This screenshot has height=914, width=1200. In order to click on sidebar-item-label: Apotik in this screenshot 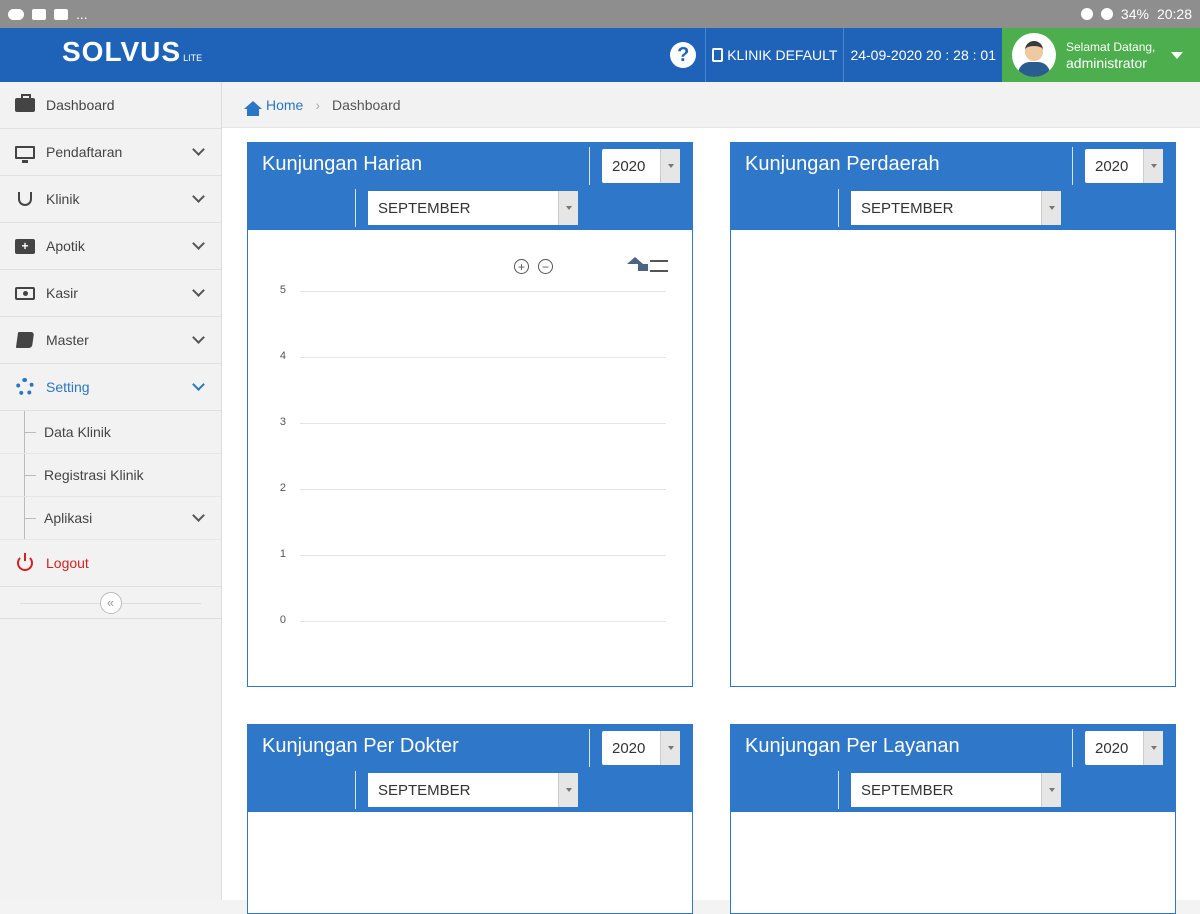, I will do `click(65, 246)`.